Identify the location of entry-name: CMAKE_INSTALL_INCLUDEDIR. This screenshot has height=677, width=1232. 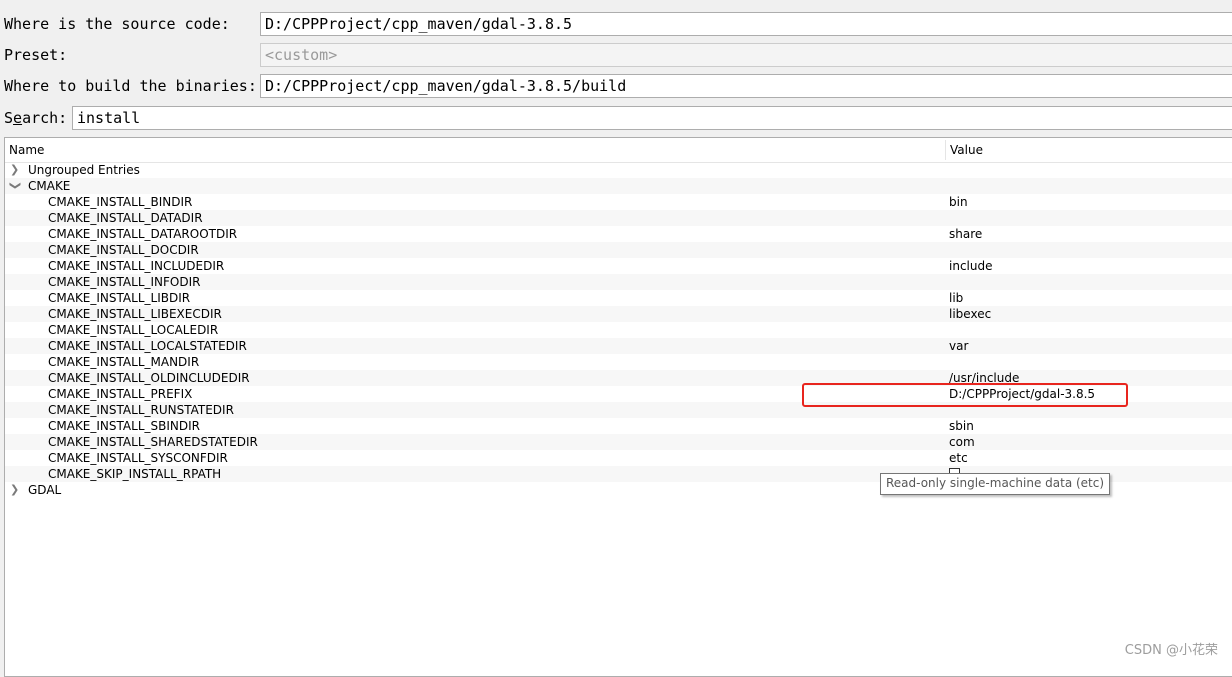
(136, 266).